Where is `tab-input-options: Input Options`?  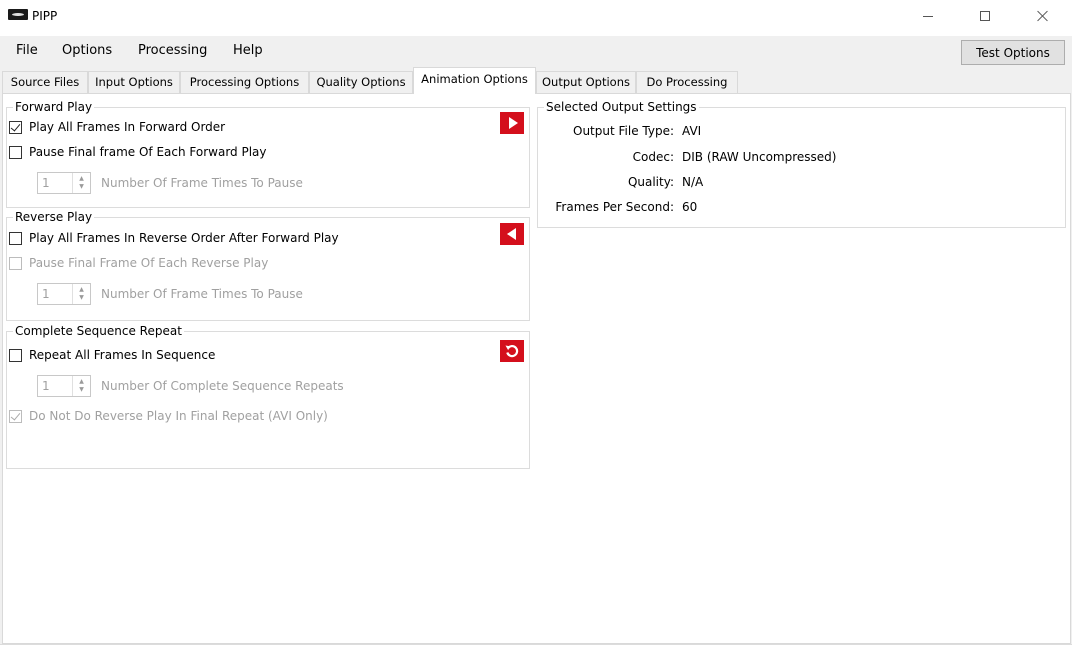 tab-input-options: Input Options is located at coordinates (134, 82).